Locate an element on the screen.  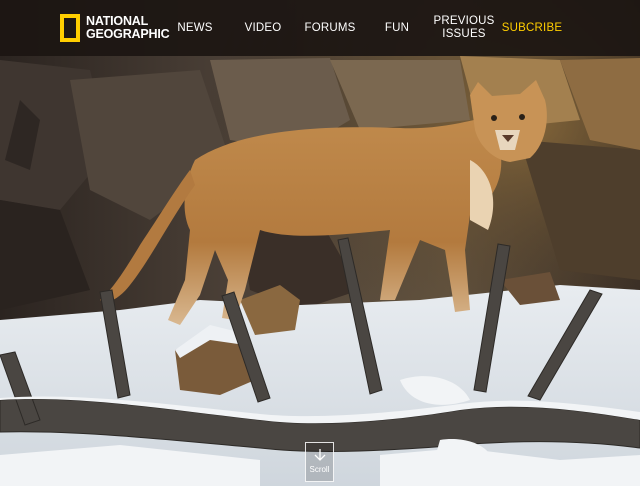
nav-item-video: VIDEO is located at coordinates (263, 28).